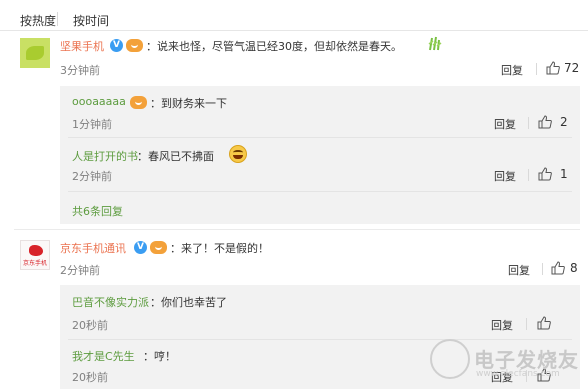 This screenshot has height=389, width=588. I want to click on comment-text: ：来了！不是假的！, so click(219, 248).